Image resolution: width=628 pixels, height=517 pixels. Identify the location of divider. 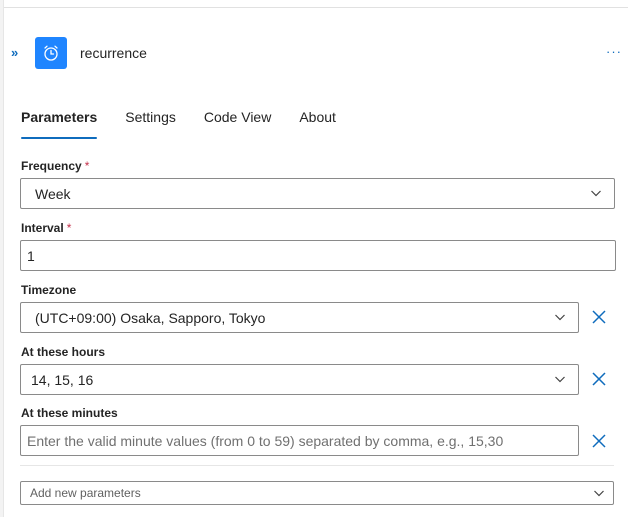
(317, 465).